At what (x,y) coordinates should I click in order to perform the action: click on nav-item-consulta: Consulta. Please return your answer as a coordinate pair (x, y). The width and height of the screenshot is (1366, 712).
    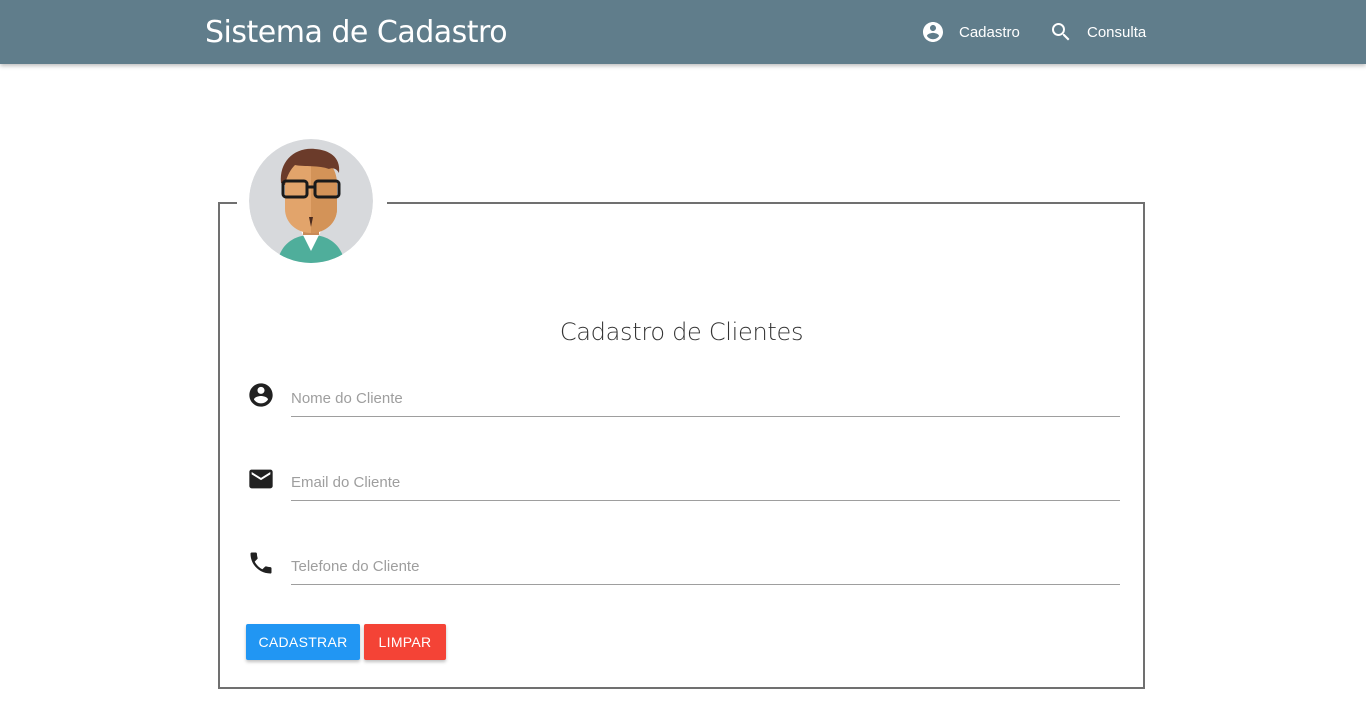
    Looking at the image, I should click on (1097, 32).